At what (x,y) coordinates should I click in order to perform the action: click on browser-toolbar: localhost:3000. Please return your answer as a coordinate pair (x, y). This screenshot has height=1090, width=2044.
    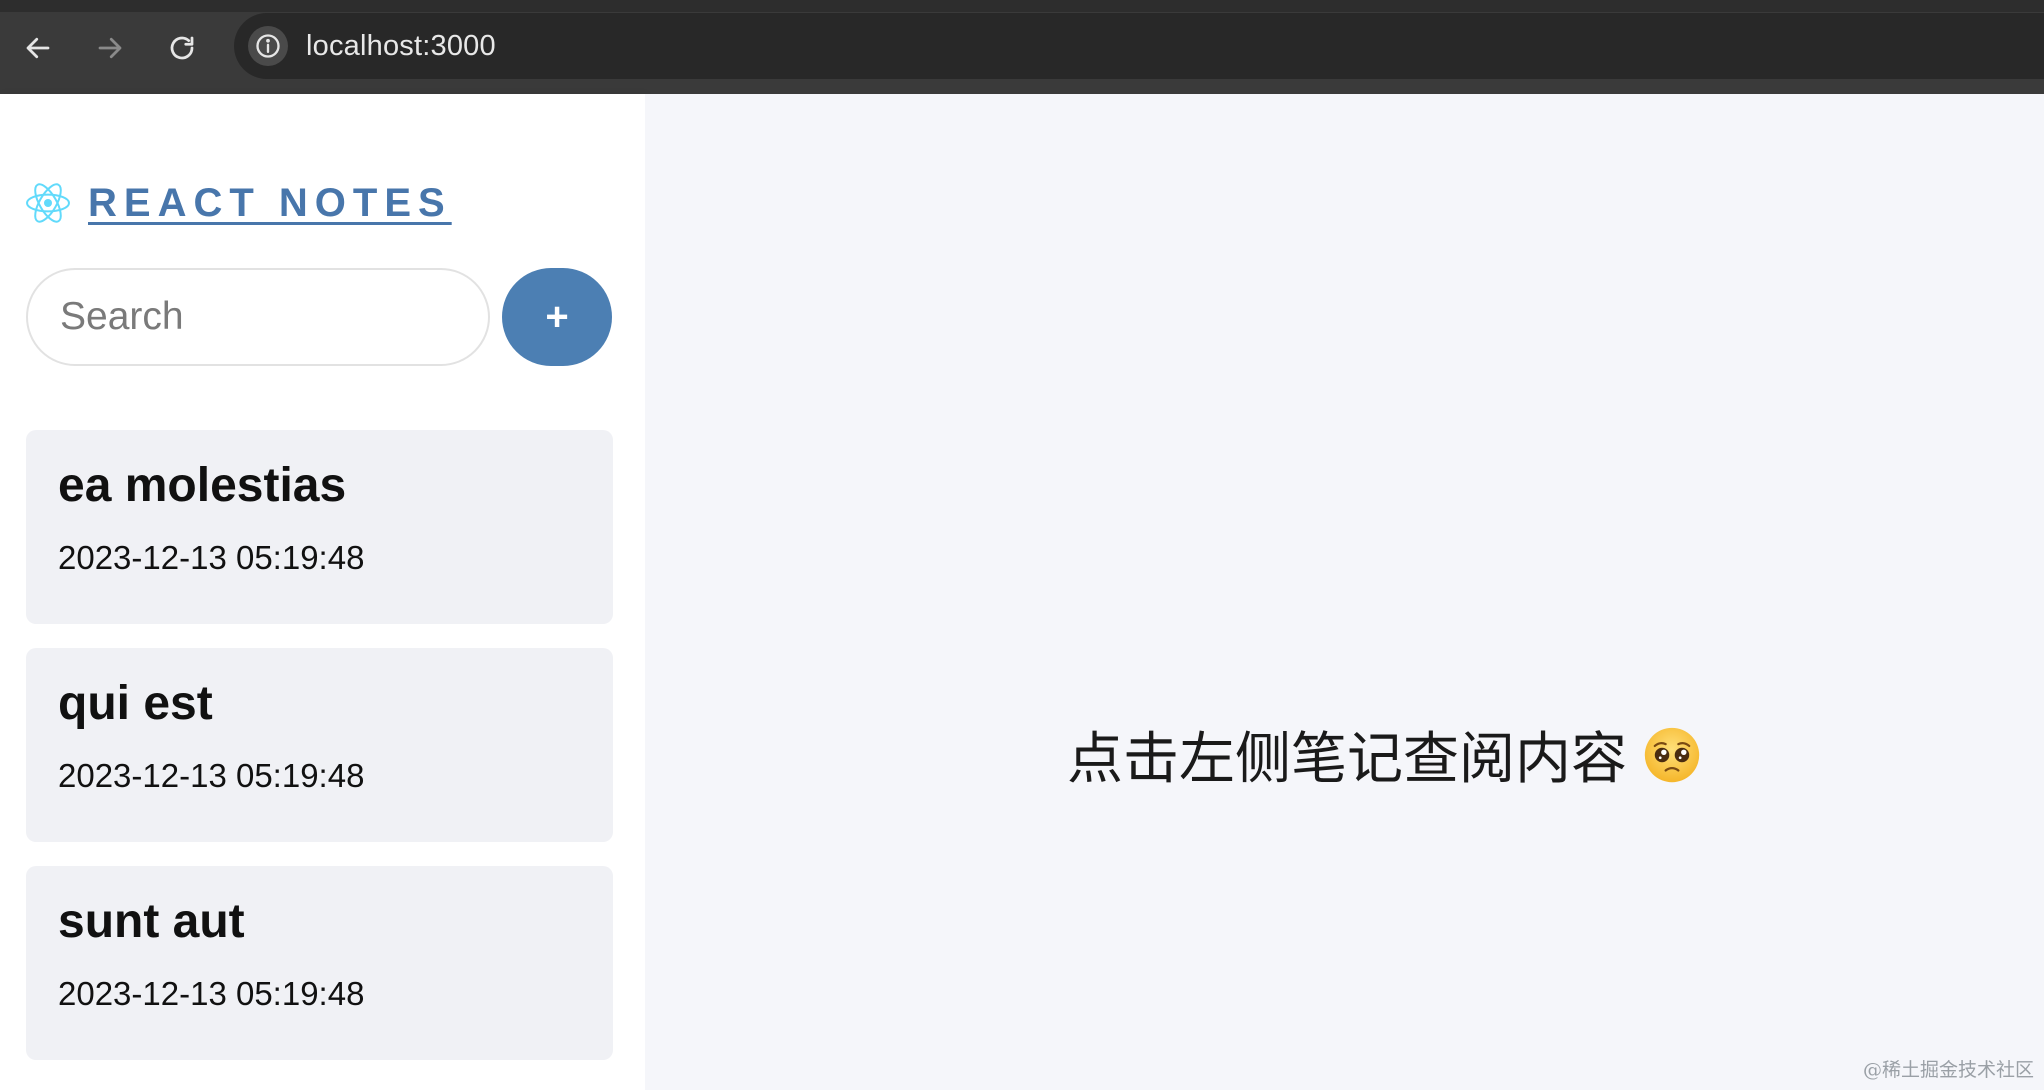
    Looking at the image, I should click on (1022, 47).